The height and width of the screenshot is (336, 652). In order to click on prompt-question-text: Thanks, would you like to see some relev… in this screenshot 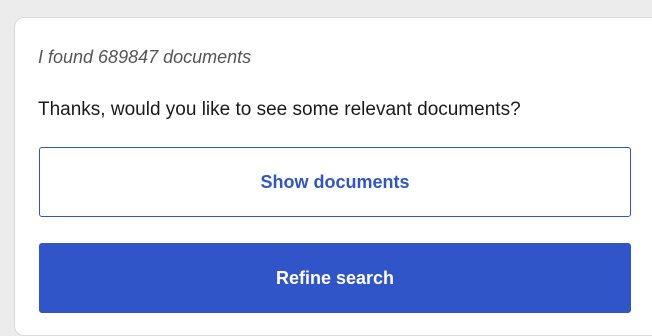, I will do `click(279, 109)`.